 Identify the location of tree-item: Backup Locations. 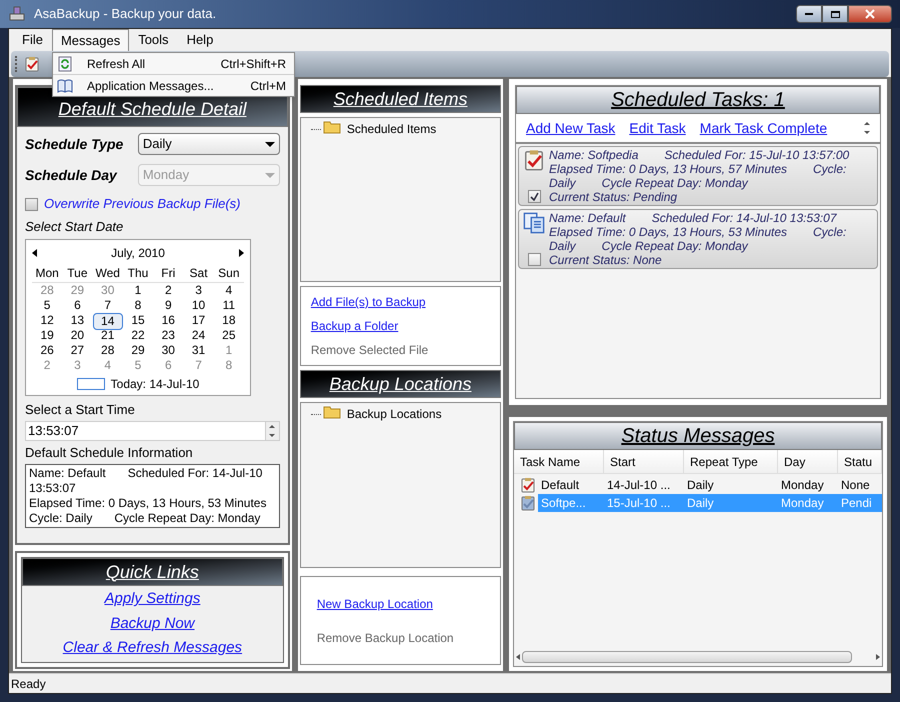
(394, 414).